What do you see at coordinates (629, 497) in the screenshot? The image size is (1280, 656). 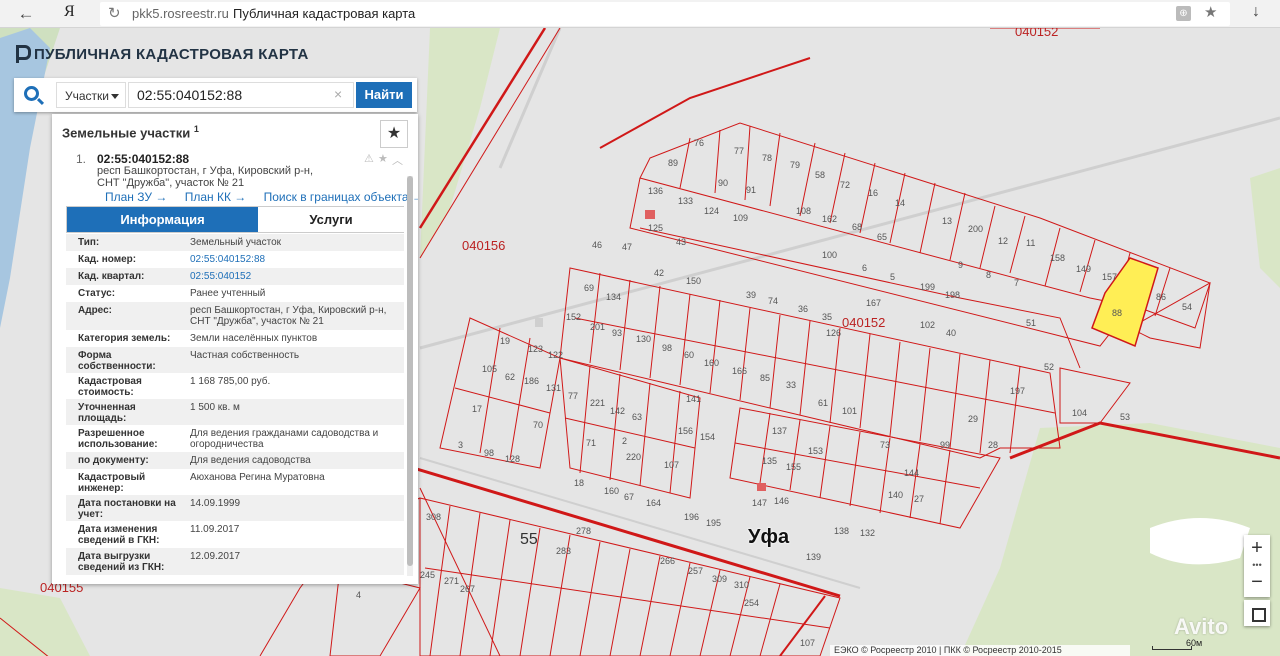 I see `plot-number: 67` at bounding box center [629, 497].